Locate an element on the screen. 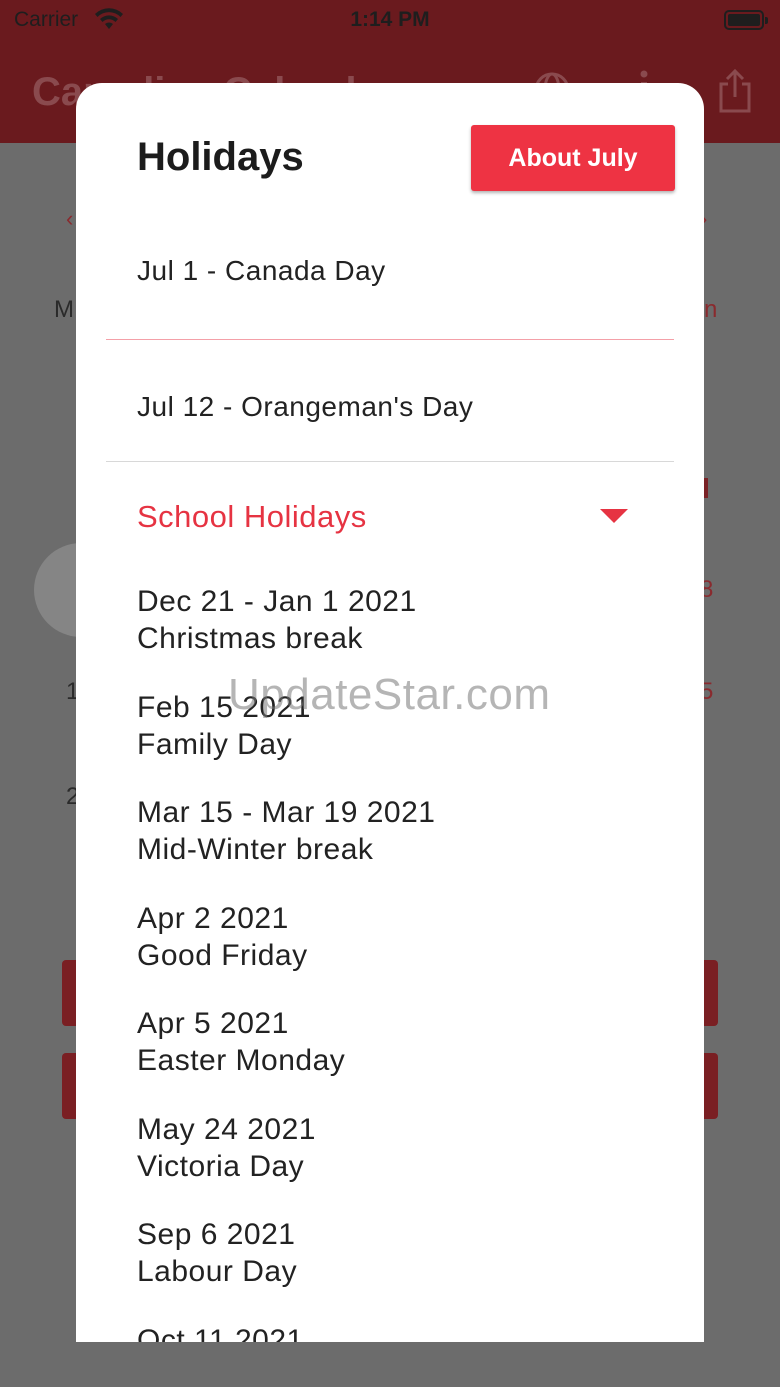 The height and width of the screenshot is (1387, 780). school-holiday-name: Easter Monday is located at coordinates (241, 1060).